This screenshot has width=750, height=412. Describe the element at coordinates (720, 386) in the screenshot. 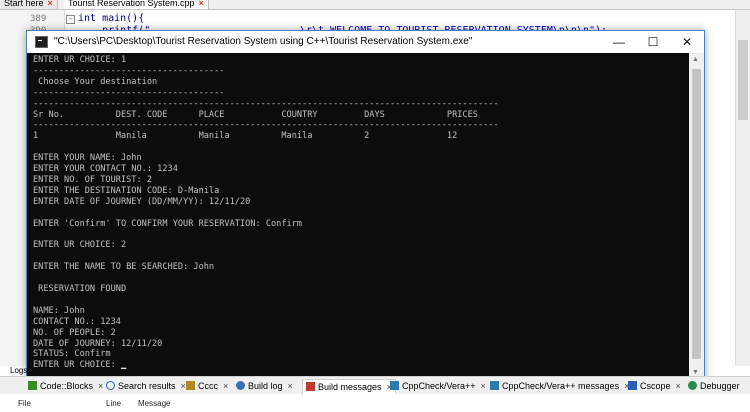

I see `tab-label: Debugger` at that location.